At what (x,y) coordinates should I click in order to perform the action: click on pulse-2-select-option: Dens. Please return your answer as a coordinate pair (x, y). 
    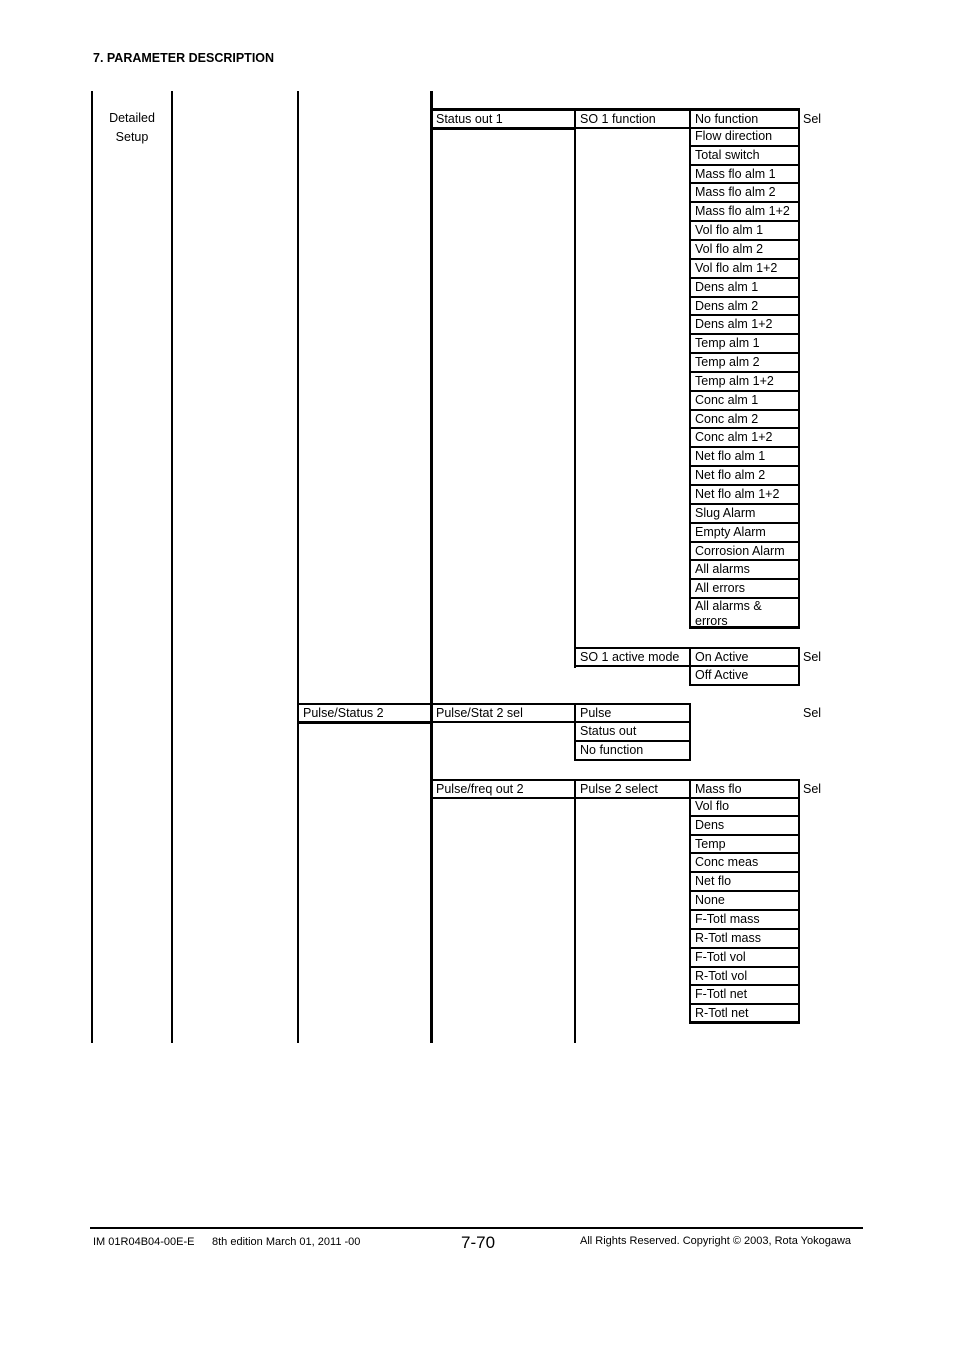
    Looking at the image, I should click on (744, 826).